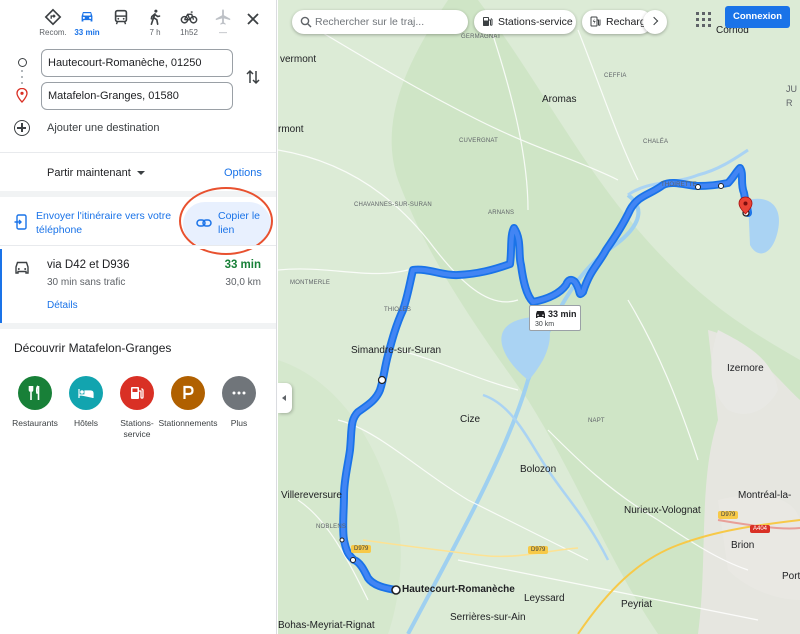 The image size is (800, 634). Describe the element at coordinates (243, 282) in the screenshot. I see `route-distance: 30,0 km` at that location.